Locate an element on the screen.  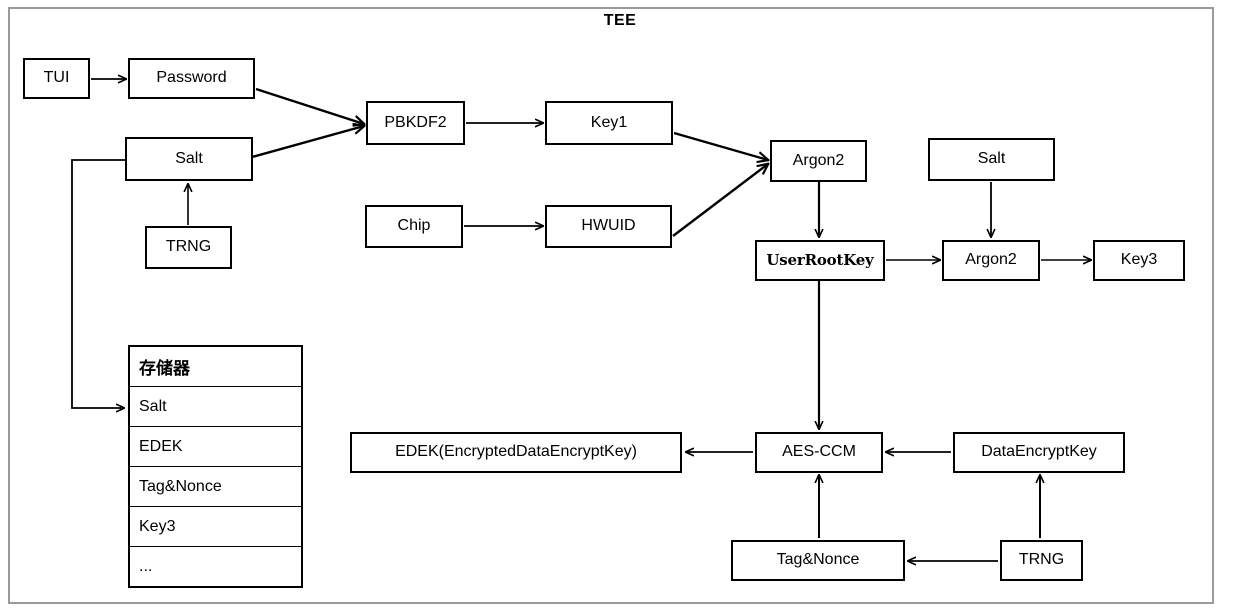
node-key1: Key1 is located at coordinates (609, 123).